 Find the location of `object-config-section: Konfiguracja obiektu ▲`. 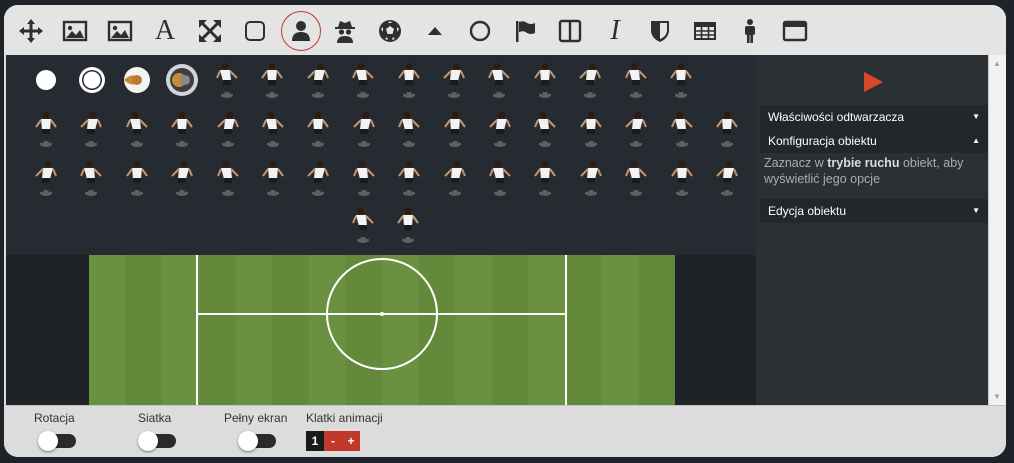

object-config-section: Konfiguracja obiektu ▲ is located at coordinates (874, 141).